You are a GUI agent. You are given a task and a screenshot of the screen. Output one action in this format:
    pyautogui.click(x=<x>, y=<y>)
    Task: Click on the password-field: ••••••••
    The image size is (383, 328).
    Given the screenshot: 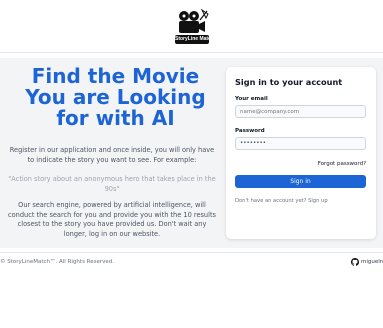 What is the action you would take?
    pyautogui.click(x=300, y=143)
    